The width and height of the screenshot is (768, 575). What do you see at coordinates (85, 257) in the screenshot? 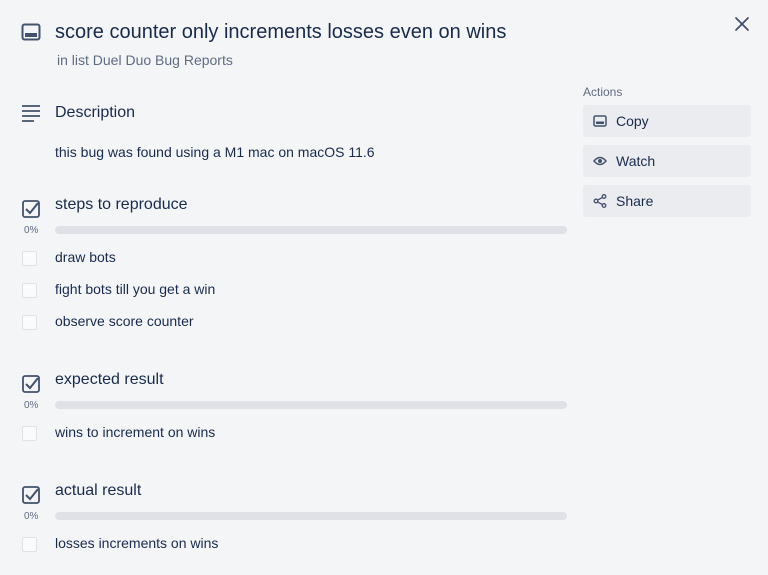
I see `checklist-item-text: draw bots` at bounding box center [85, 257].